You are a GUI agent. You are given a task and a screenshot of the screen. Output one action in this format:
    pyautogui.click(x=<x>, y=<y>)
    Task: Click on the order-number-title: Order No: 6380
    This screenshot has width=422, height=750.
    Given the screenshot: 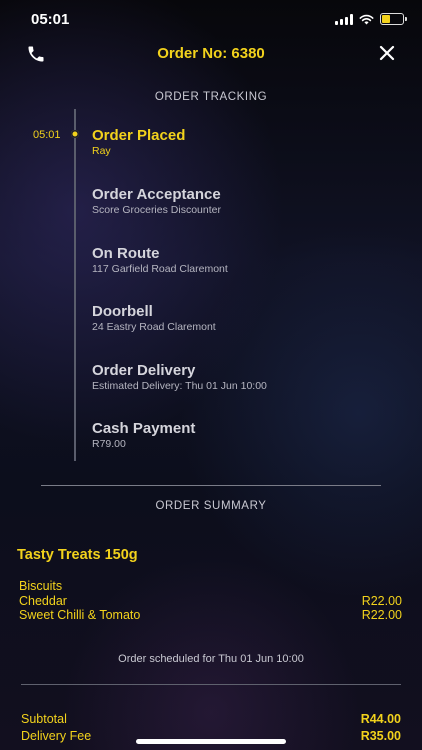 What is the action you would take?
    pyautogui.click(x=211, y=53)
    